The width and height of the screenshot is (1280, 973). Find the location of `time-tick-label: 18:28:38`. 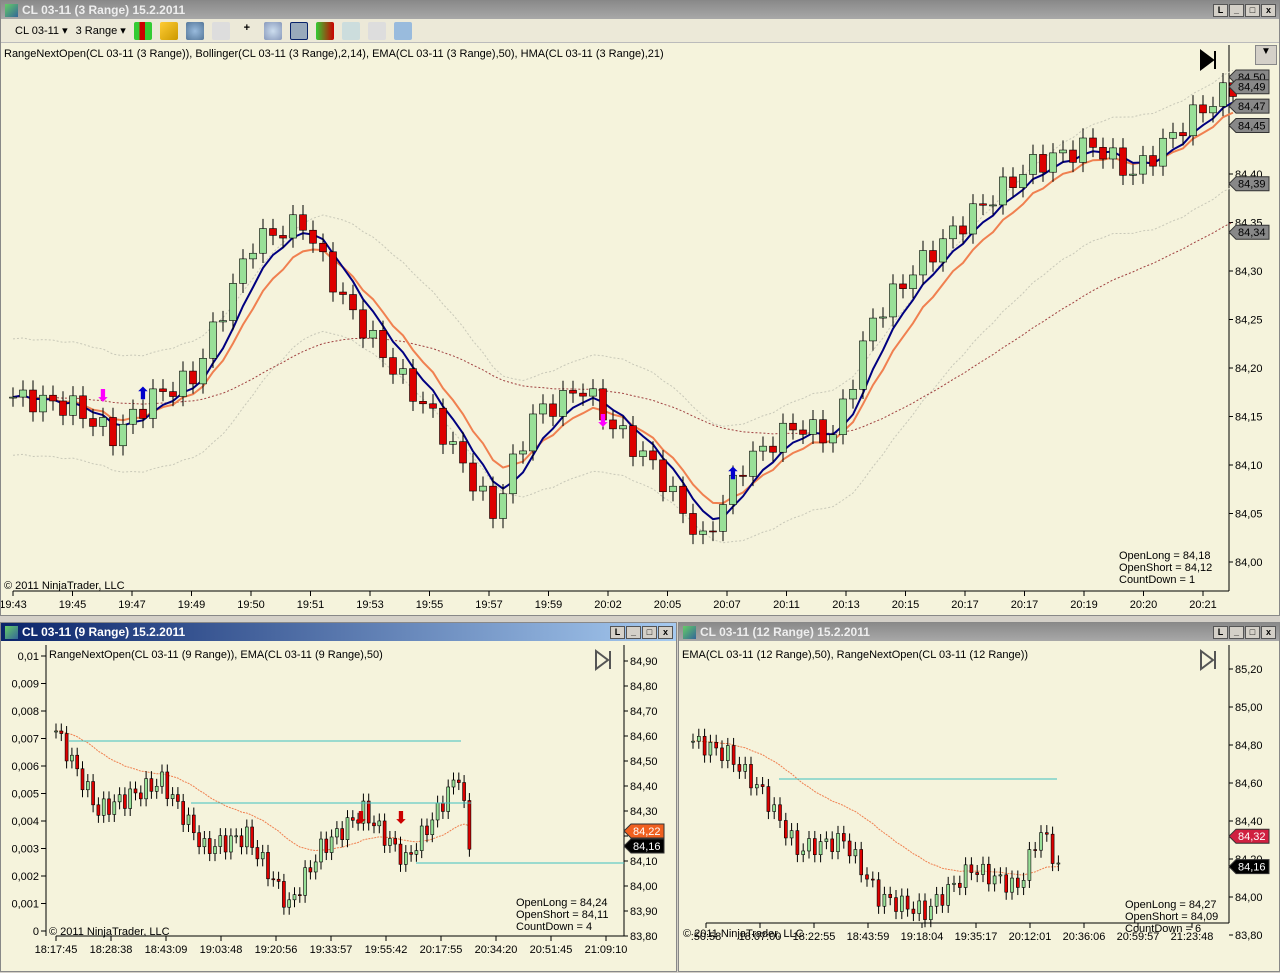

time-tick-label: 18:28:38 is located at coordinates (111, 950).